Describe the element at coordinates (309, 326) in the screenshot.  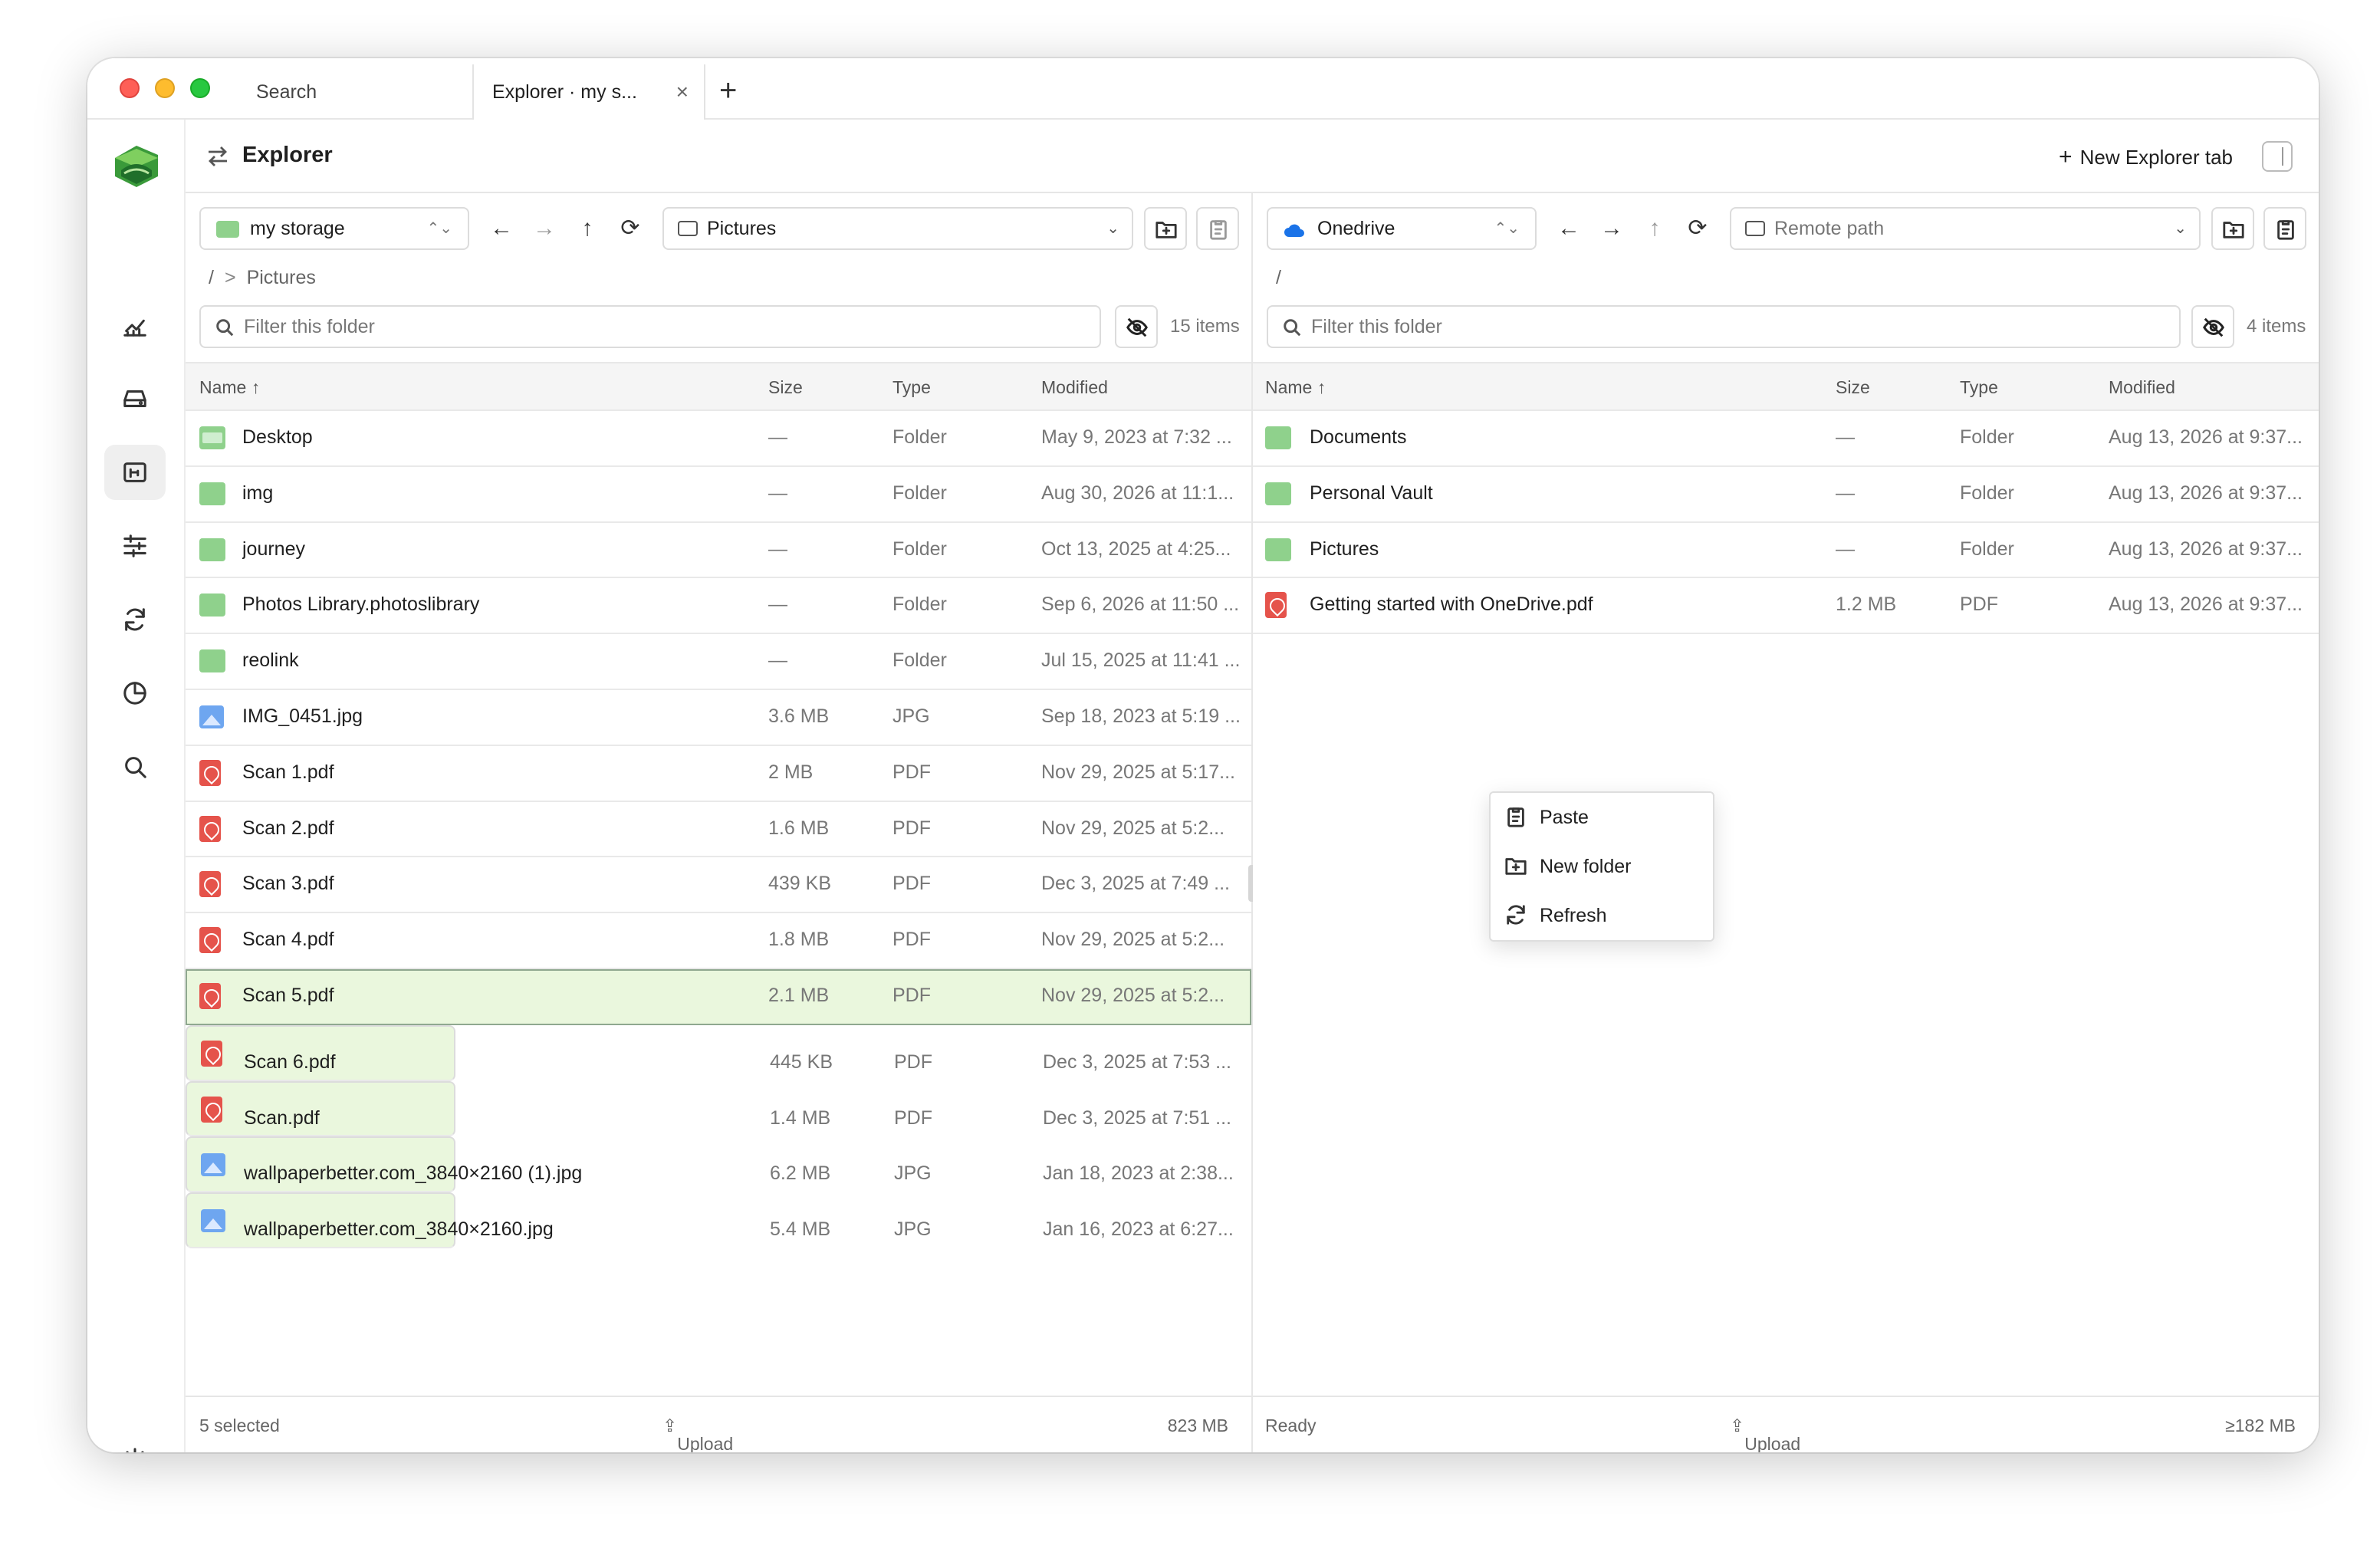
I see `left-filter-placeholder: Filter this folder` at that location.